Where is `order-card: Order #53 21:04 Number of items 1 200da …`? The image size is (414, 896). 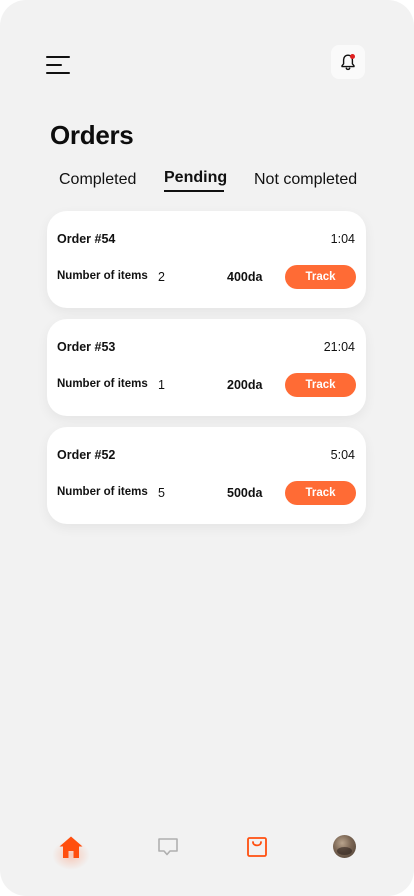
order-card: Order #53 21:04 Number of items 1 200da … is located at coordinates (206, 367).